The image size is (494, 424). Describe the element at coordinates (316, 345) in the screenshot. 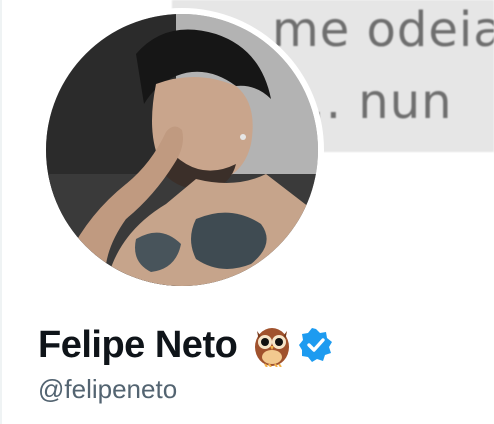

I see `verified-badge-icon` at that location.